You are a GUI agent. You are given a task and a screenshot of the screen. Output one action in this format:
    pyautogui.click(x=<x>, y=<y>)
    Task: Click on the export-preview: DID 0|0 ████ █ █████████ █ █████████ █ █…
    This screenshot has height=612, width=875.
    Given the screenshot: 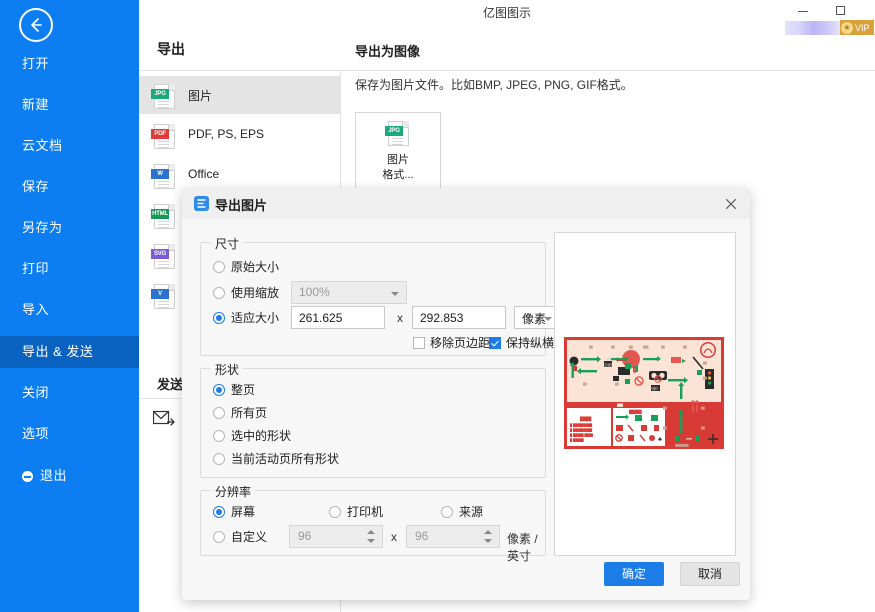 What is the action you would take?
    pyautogui.click(x=645, y=394)
    